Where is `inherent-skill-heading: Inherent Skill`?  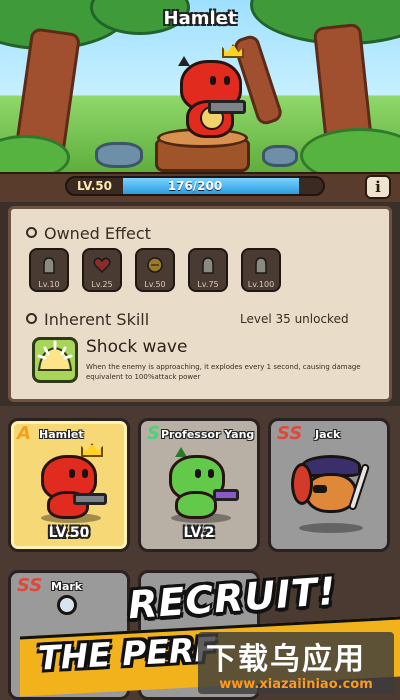
inherent-skill-heading: Inherent Skill is located at coordinates (87, 319).